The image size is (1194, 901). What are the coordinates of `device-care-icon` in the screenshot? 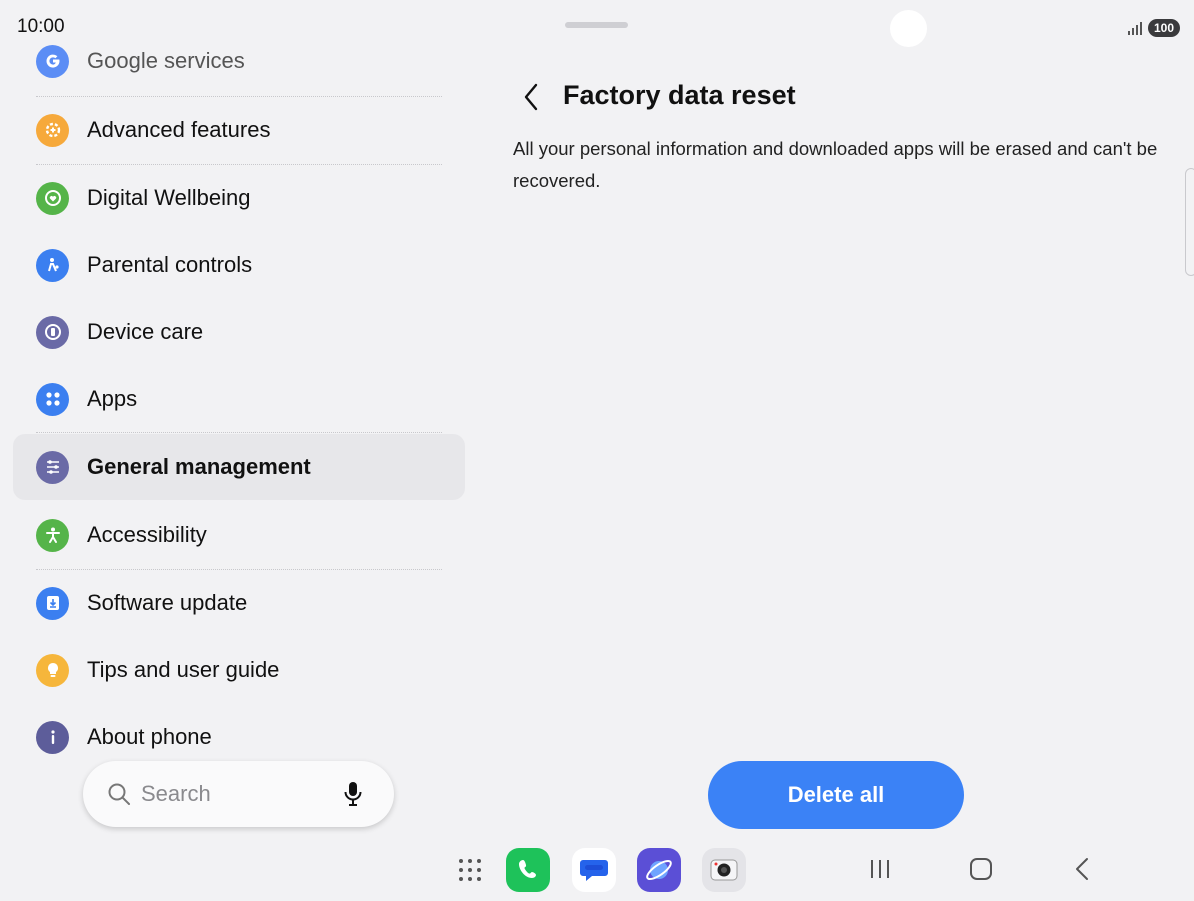 It's located at (52, 332).